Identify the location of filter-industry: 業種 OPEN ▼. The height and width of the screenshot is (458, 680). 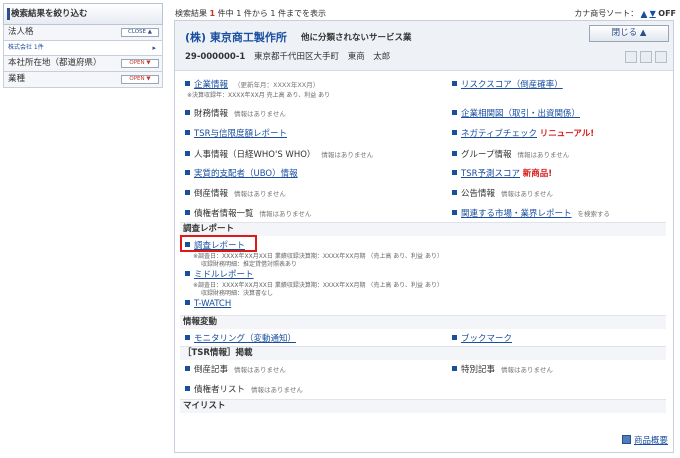
(83, 80).